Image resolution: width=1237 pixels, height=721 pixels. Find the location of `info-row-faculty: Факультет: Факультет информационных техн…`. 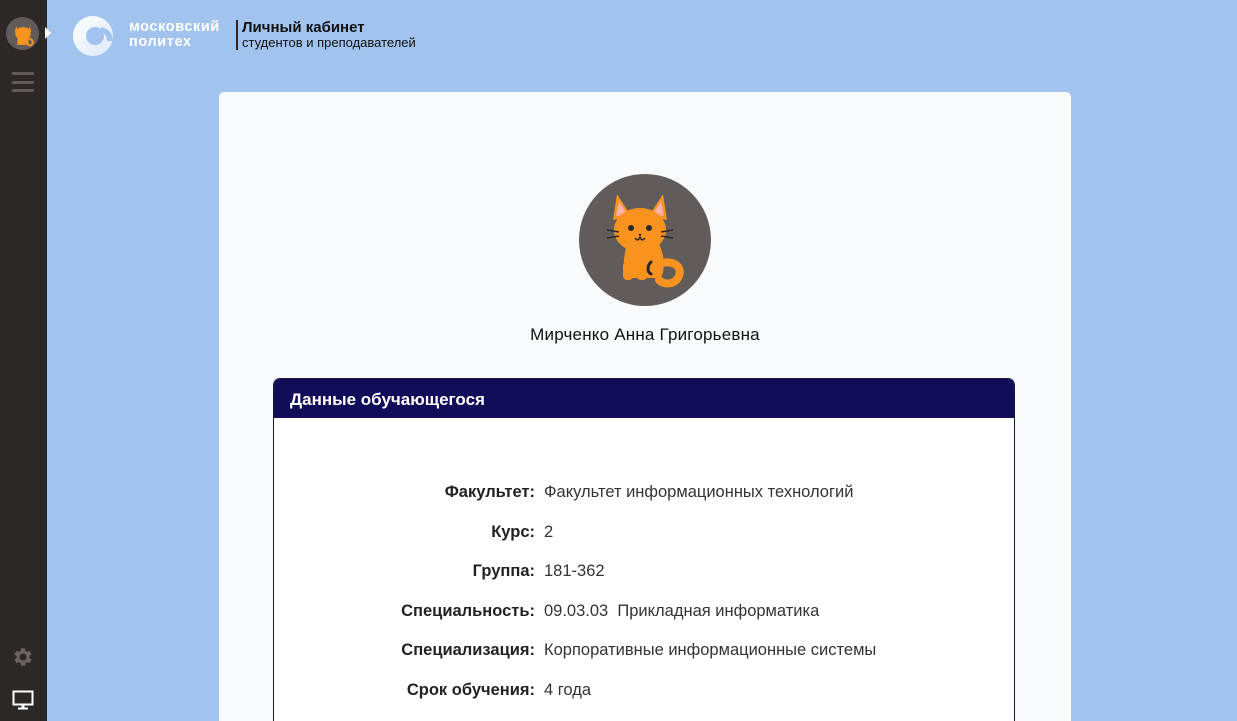

info-row-faculty: Факультет: Факультет информационных техн… is located at coordinates (644, 503).